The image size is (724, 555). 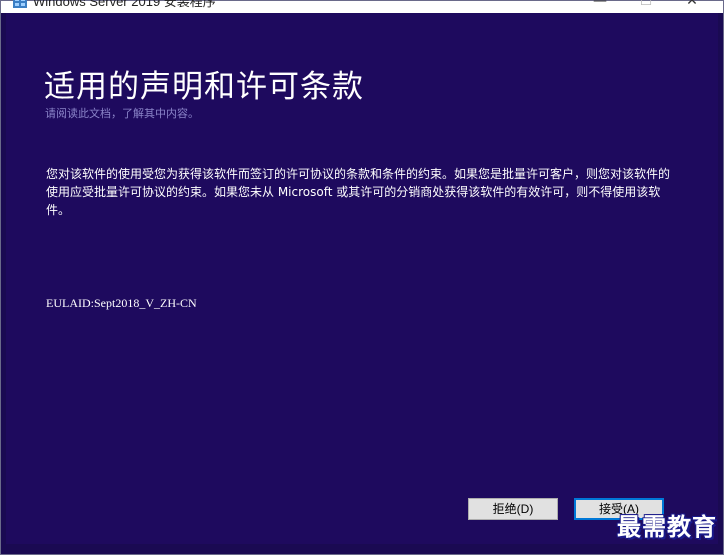 I want to click on maximize-icon: ☐, so click(x=646, y=6).